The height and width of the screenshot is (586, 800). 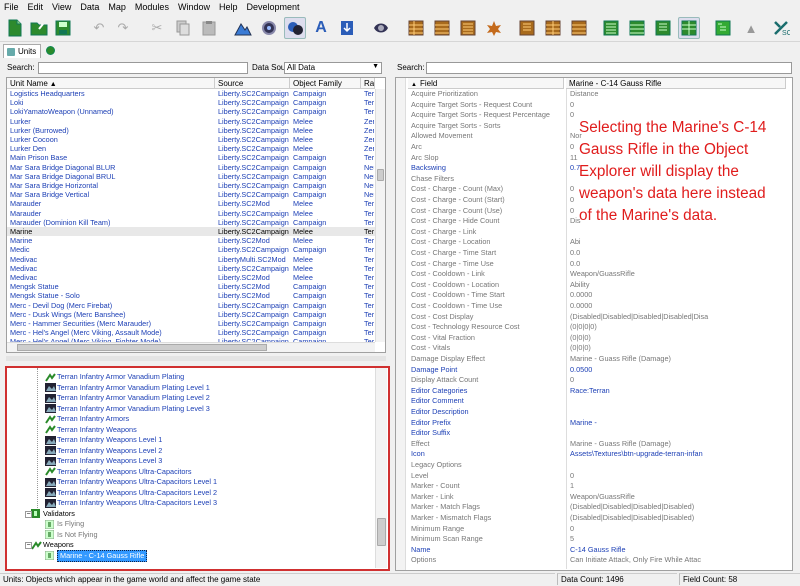 I want to click on table-row: Loki Liberty.SC2Campaign Campaign Terr, so click(x=191, y=102).